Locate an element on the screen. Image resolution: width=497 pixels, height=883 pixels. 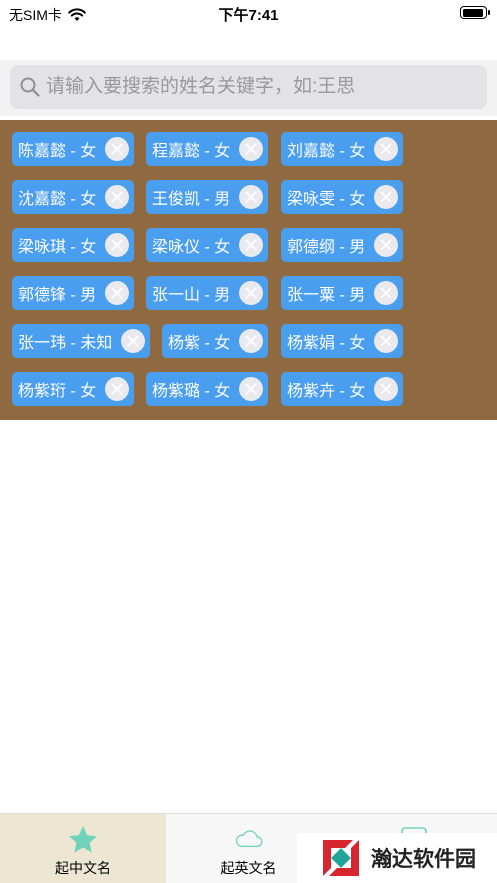
watermark-text: 瀚达软件园 is located at coordinates (423, 858).